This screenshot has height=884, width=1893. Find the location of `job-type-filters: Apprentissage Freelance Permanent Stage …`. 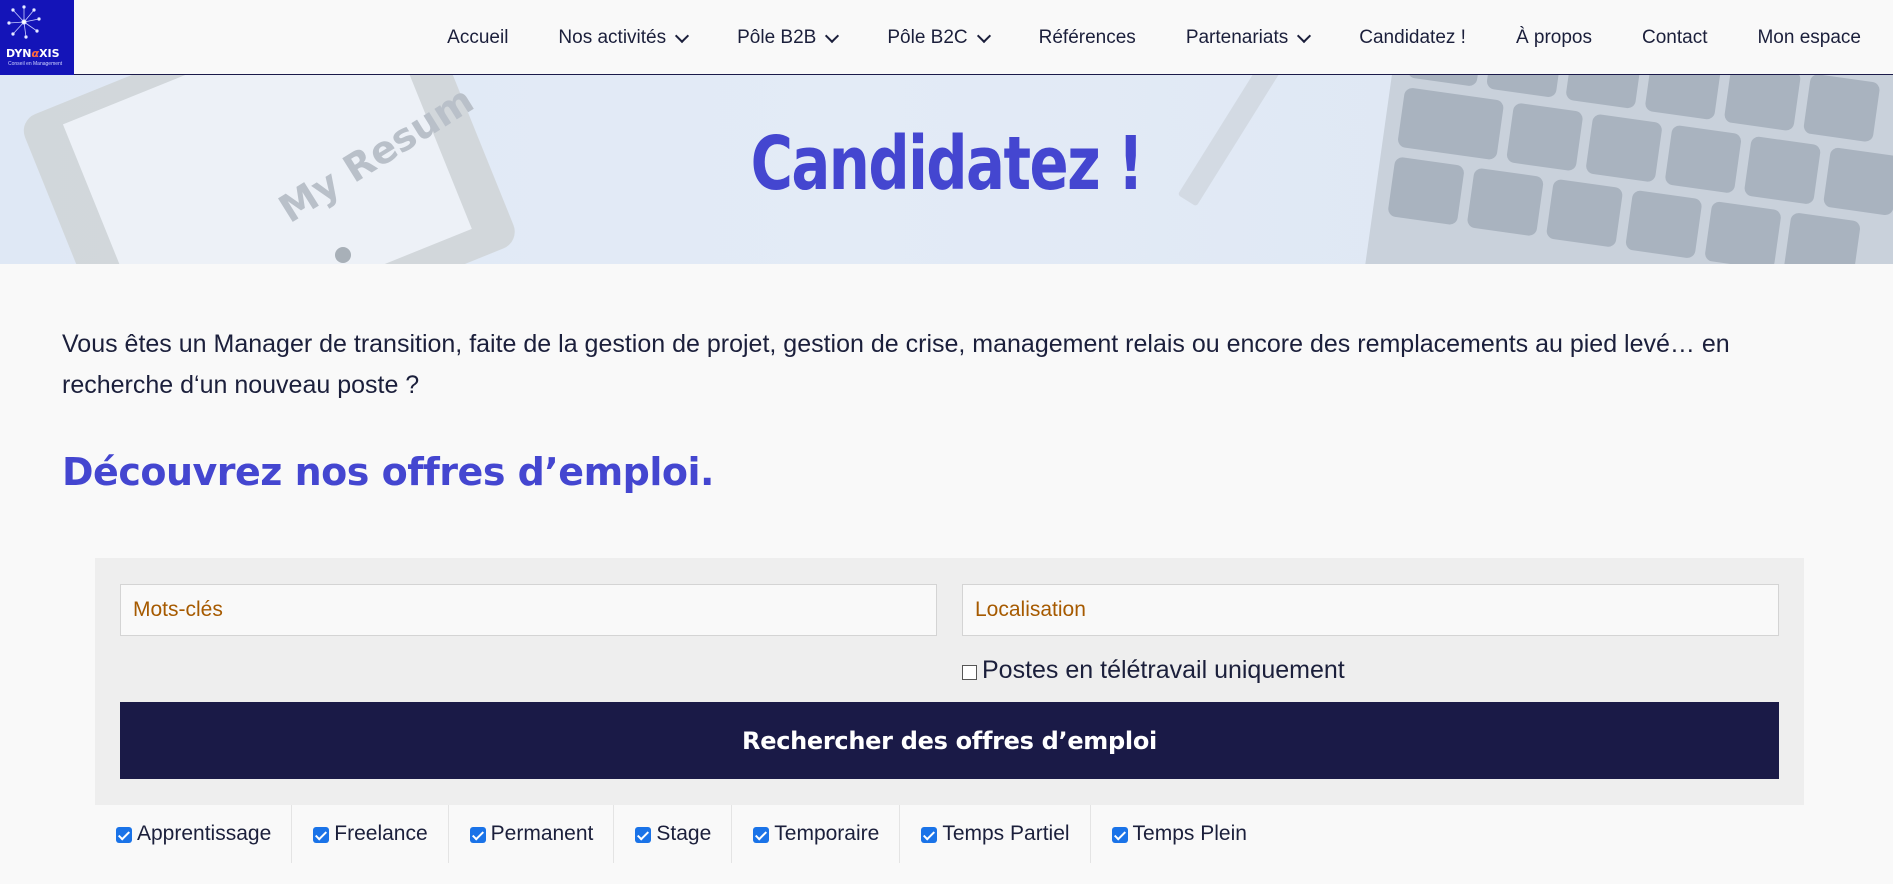

job-type-filters: Apprentissage Freelance Permanent Stage … is located at coordinates (949, 834).